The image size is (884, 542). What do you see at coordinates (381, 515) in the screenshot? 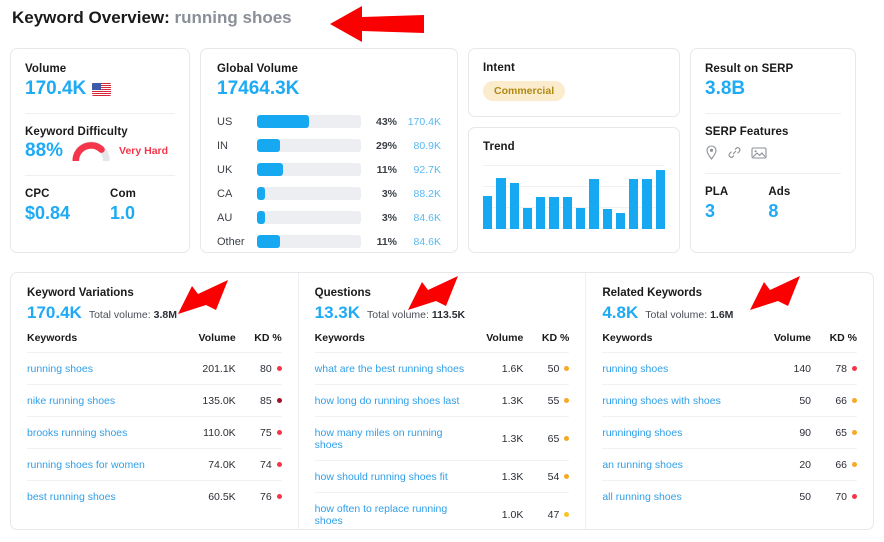
I see `keyword-link: how often to replace running shoes` at bounding box center [381, 515].